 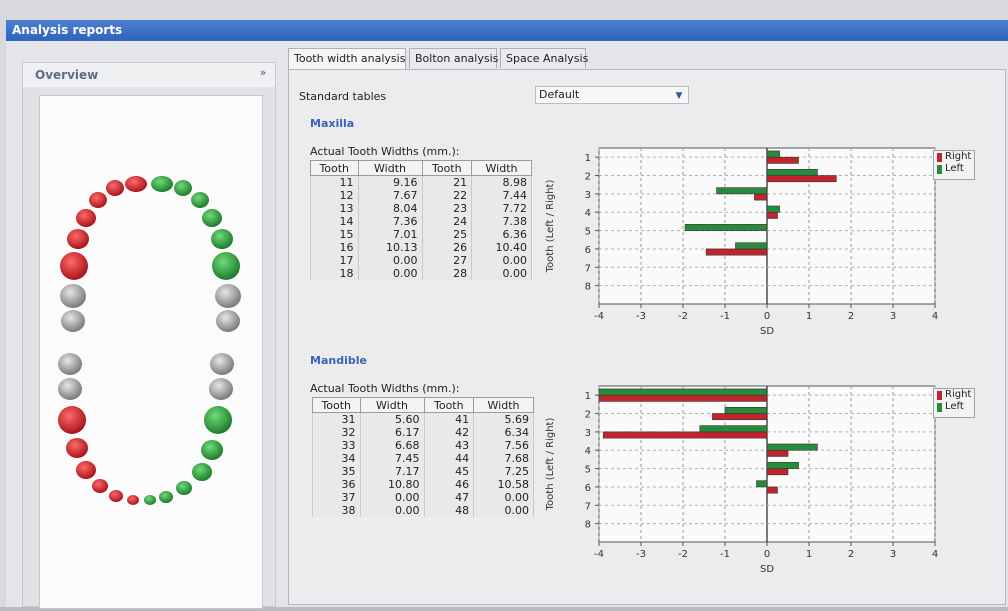 What do you see at coordinates (939, 407) in the screenshot?
I see `legend-swatch-left` at bounding box center [939, 407].